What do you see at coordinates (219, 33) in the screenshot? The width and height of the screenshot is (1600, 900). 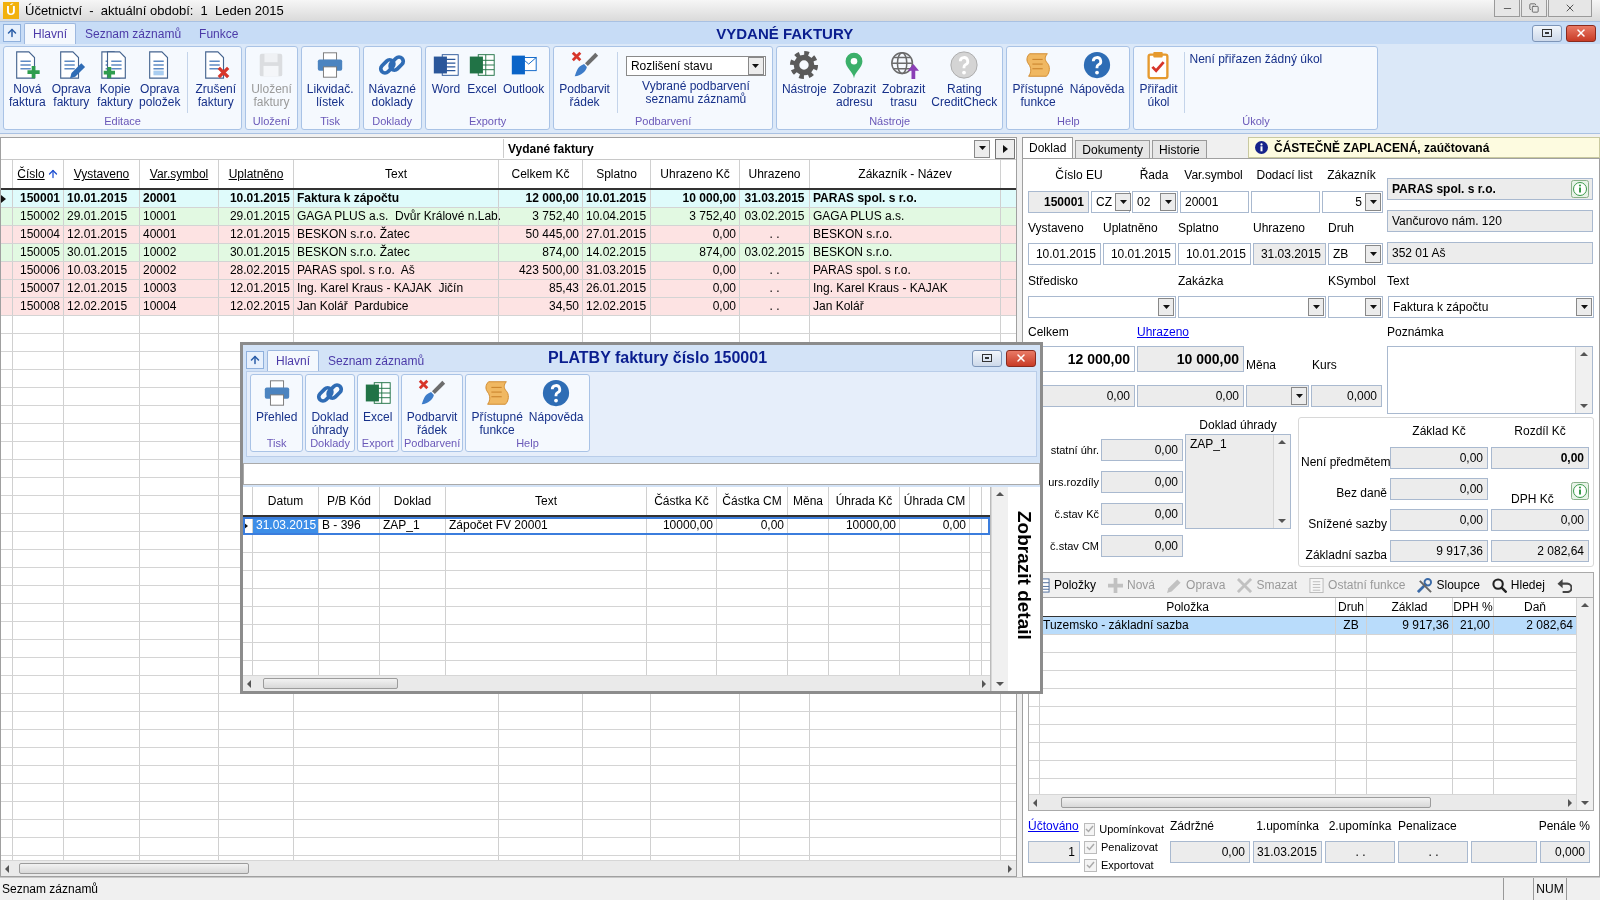 I see `ribbon-tab: Funkce` at bounding box center [219, 33].